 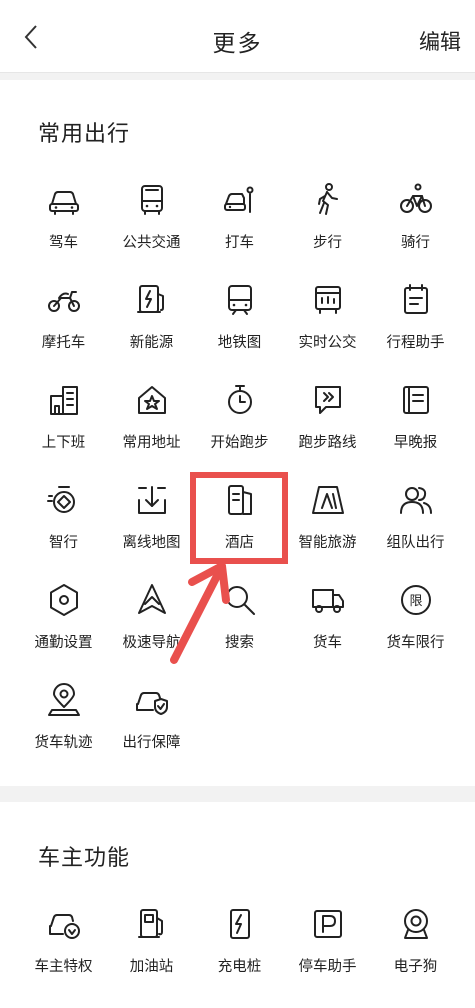 I want to click on grid-item-label: 货车, so click(x=327, y=643).